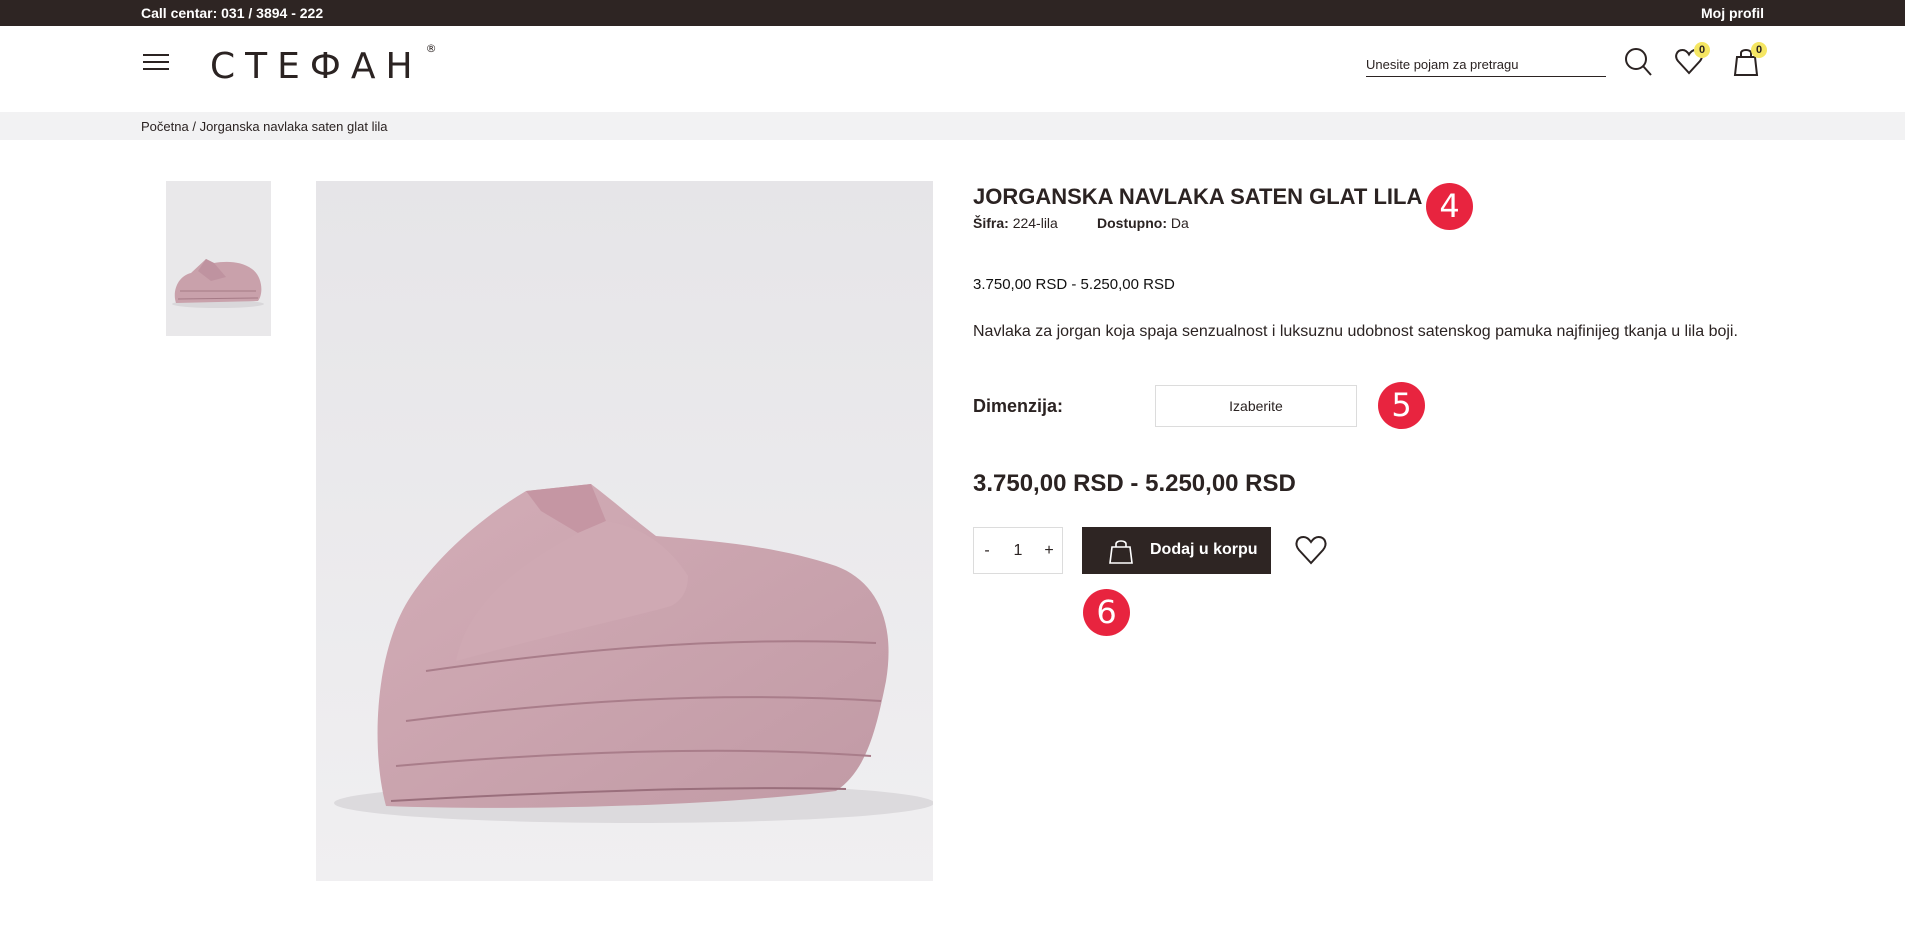 Image resolution: width=1905 pixels, height=926 pixels. I want to click on my-profile-link: Moj profil, so click(1732, 13).